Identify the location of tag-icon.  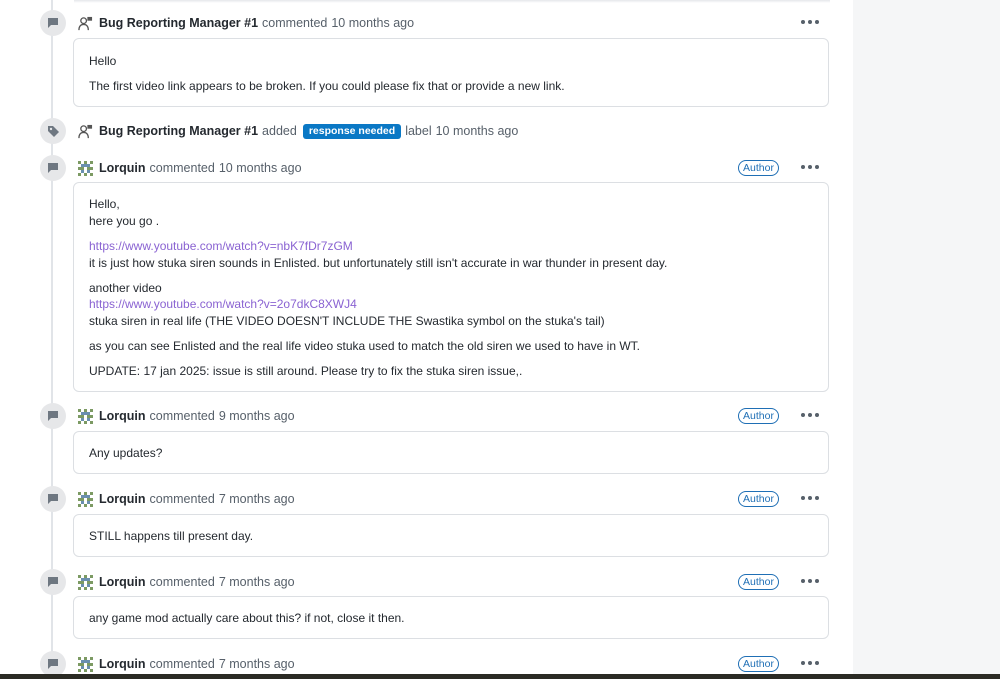
(53, 131).